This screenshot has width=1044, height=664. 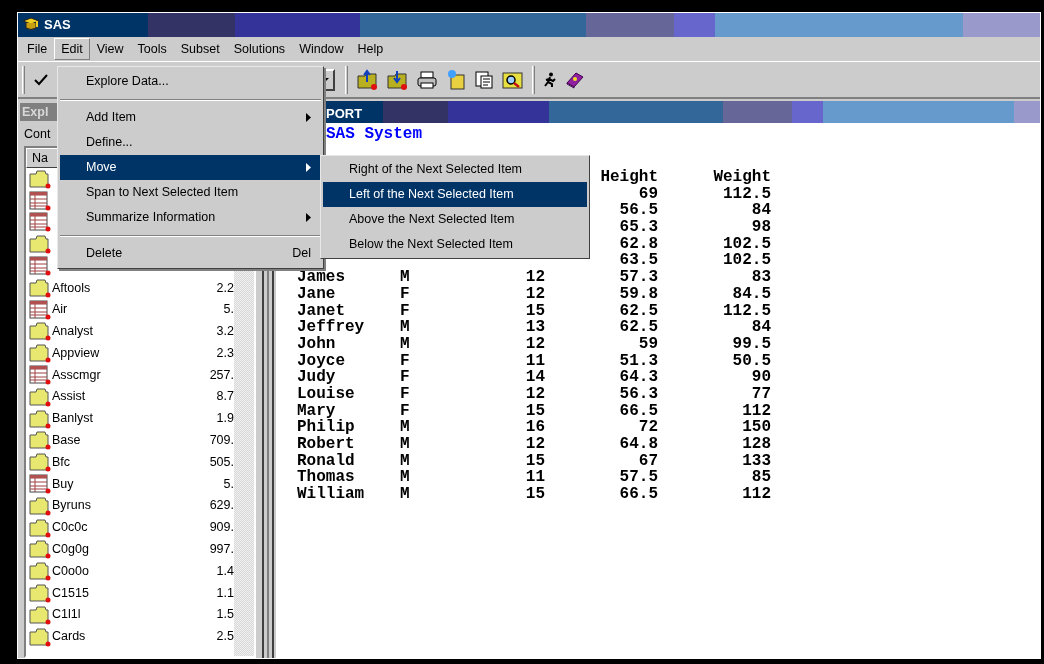 I want to click on file-name: C1l1l, so click(x=66, y=614).